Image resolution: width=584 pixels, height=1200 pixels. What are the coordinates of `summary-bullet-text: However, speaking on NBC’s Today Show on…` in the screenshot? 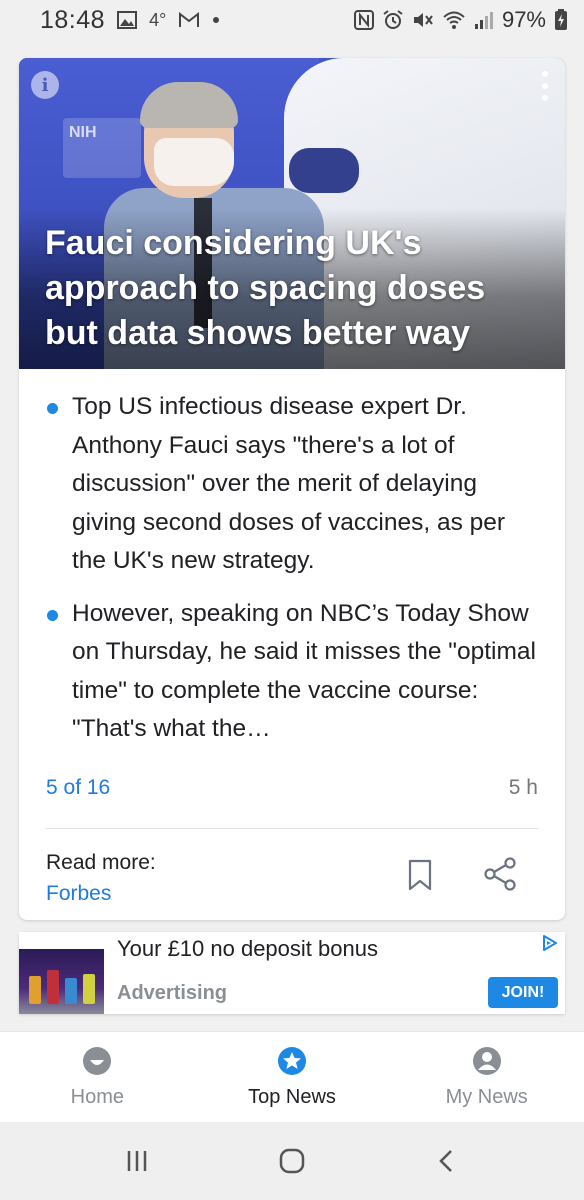 It's located at (304, 671).